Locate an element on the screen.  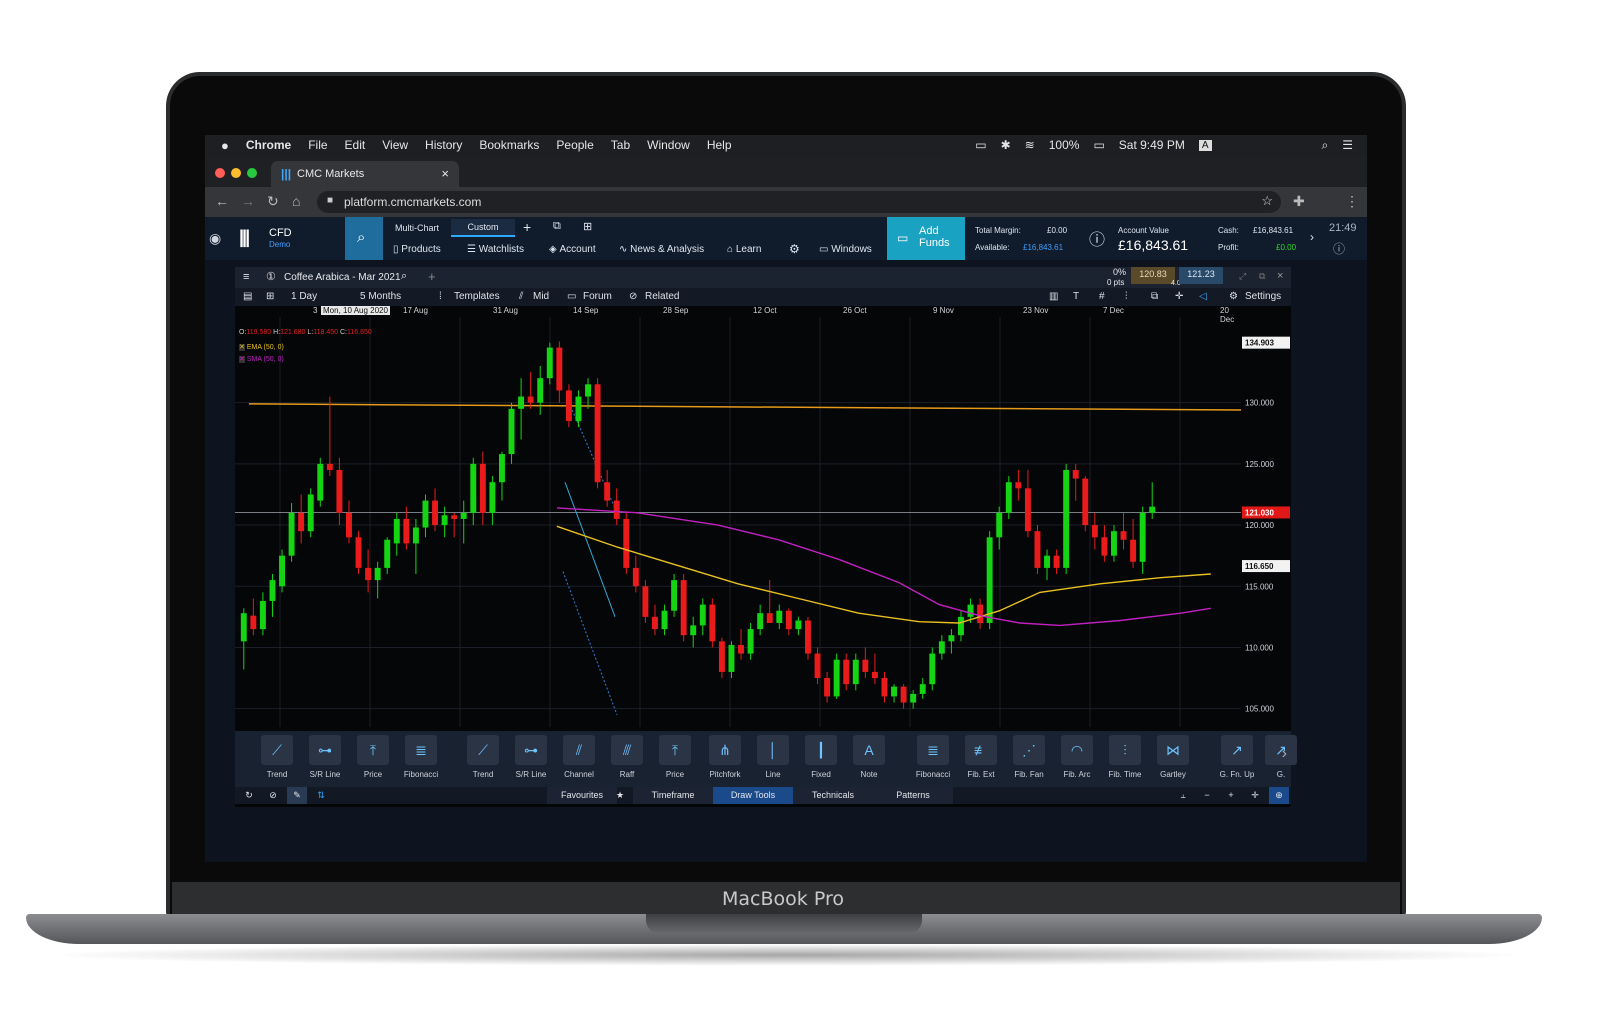
nav-windows: ▭ Windows is located at coordinates (845, 249).